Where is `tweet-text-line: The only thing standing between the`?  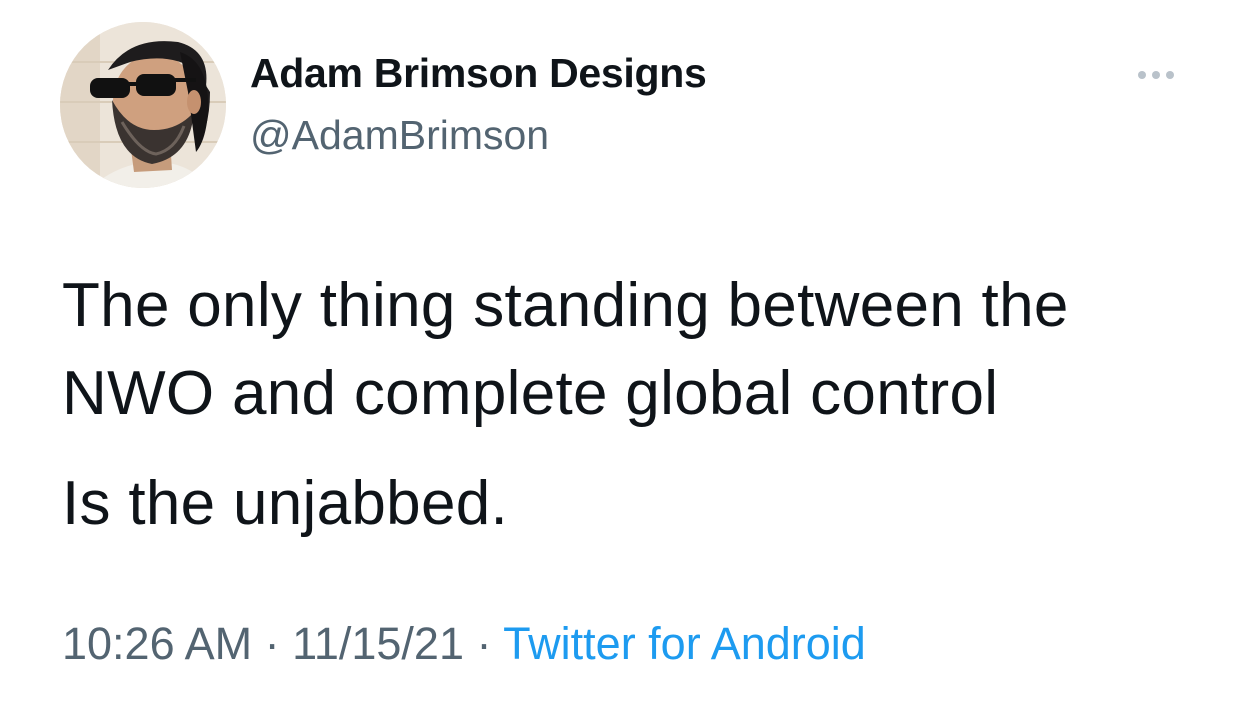
tweet-text-line: The only thing standing between the is located at coordinates (565, 305).